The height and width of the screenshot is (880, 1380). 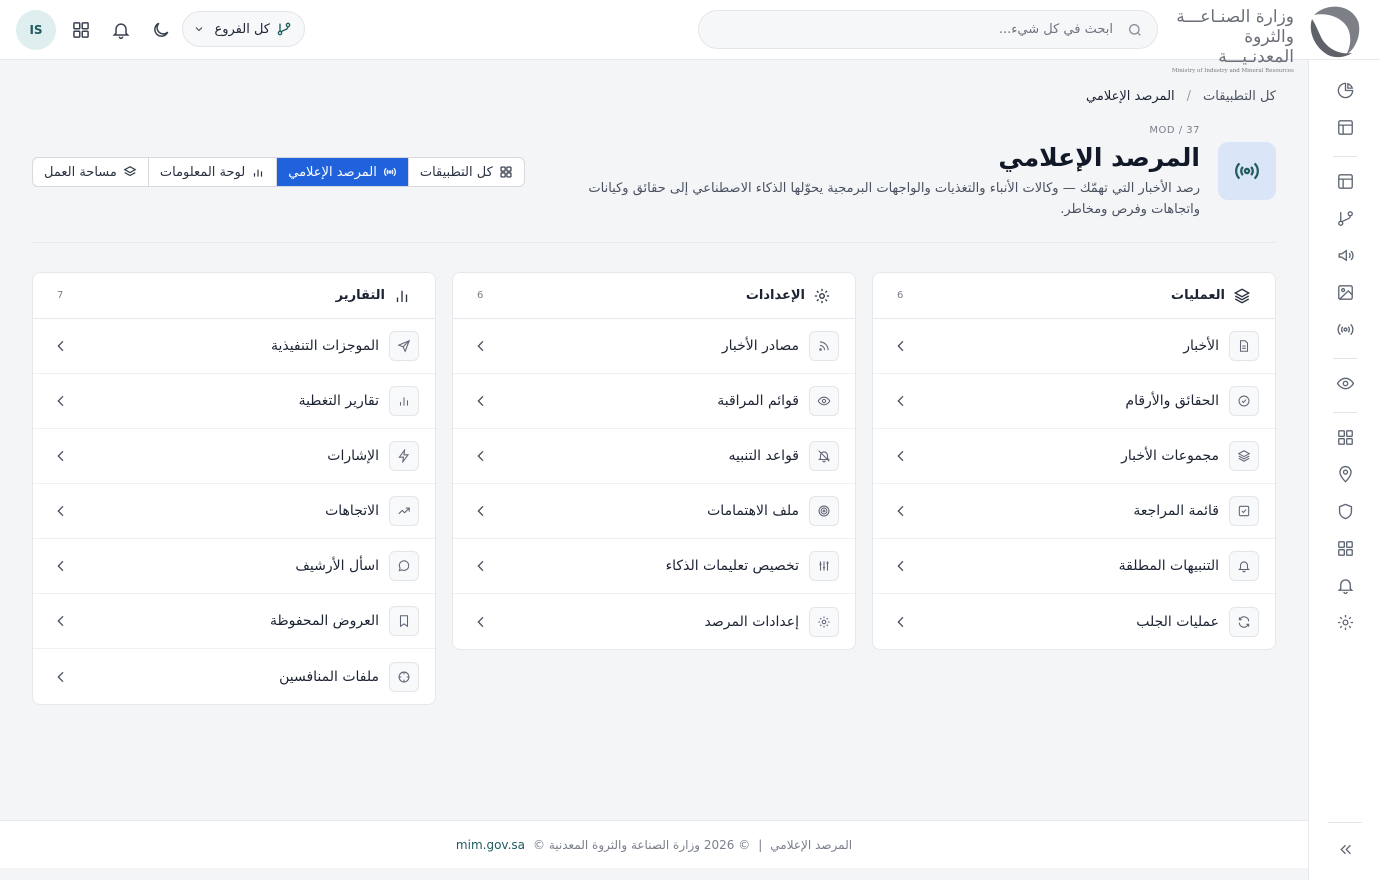 What do you see at coordinates (234, 621) in the screenshot?
I see `list-item-saved-views: العروض المحفوظة` at bounding box center [234, 621].